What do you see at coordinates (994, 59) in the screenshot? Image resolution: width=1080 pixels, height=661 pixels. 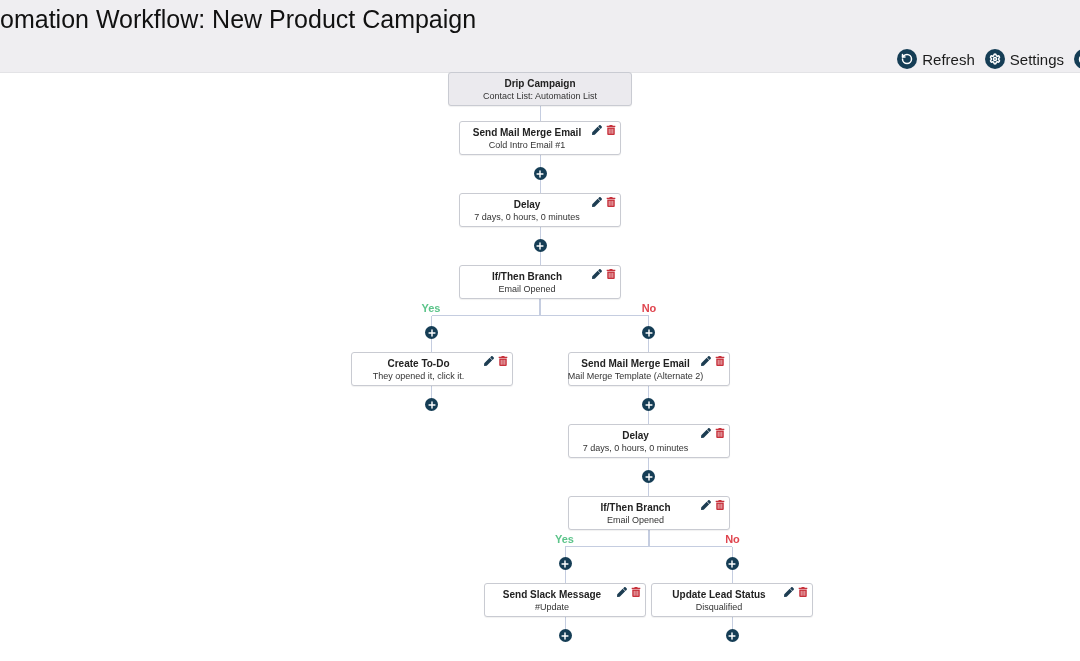 I see `gear-icon` at bounding box center [994, 59].